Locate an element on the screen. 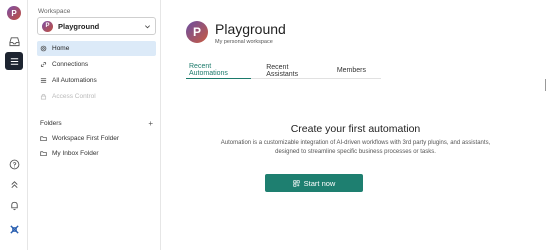 The width and height of the screenshot is (550, 250). tab-recent-automations: Recent Automations is located at coordinates (219, 70).